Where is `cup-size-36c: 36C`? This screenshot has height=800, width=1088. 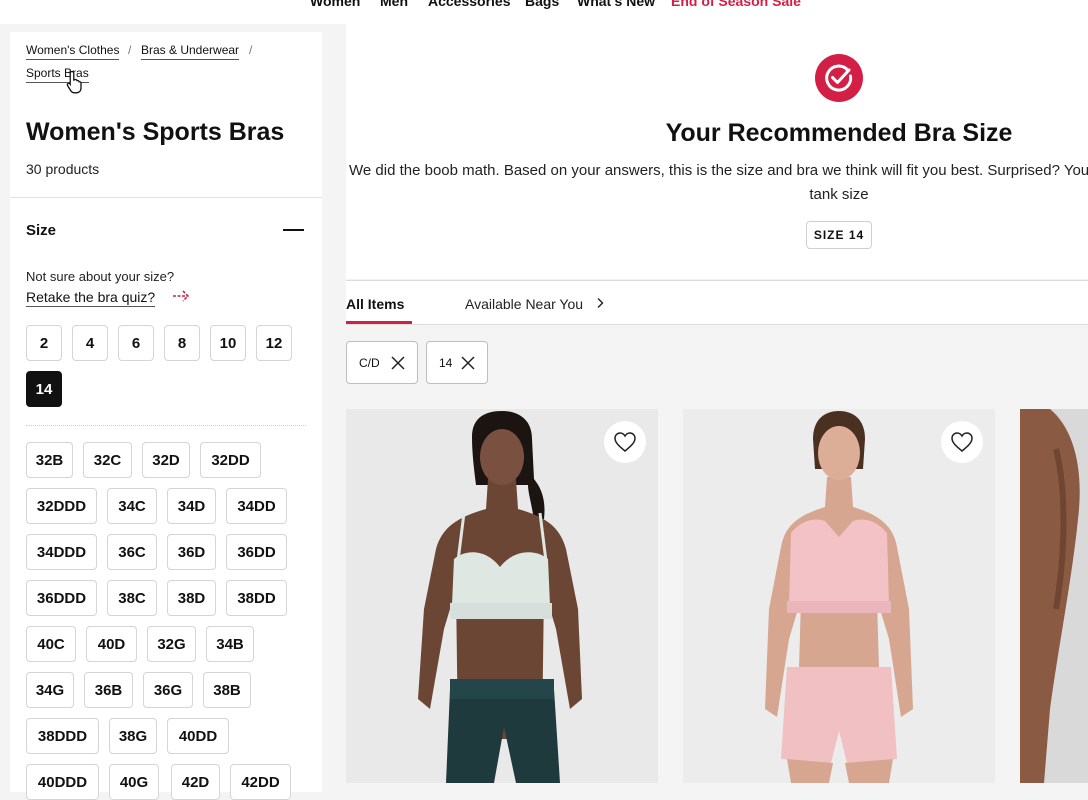 cup-size-36c: 36C is located at coordinates (132, 552).